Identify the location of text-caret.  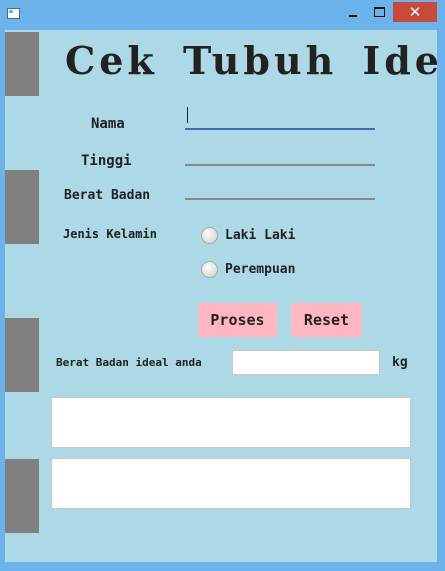
(187, 115).